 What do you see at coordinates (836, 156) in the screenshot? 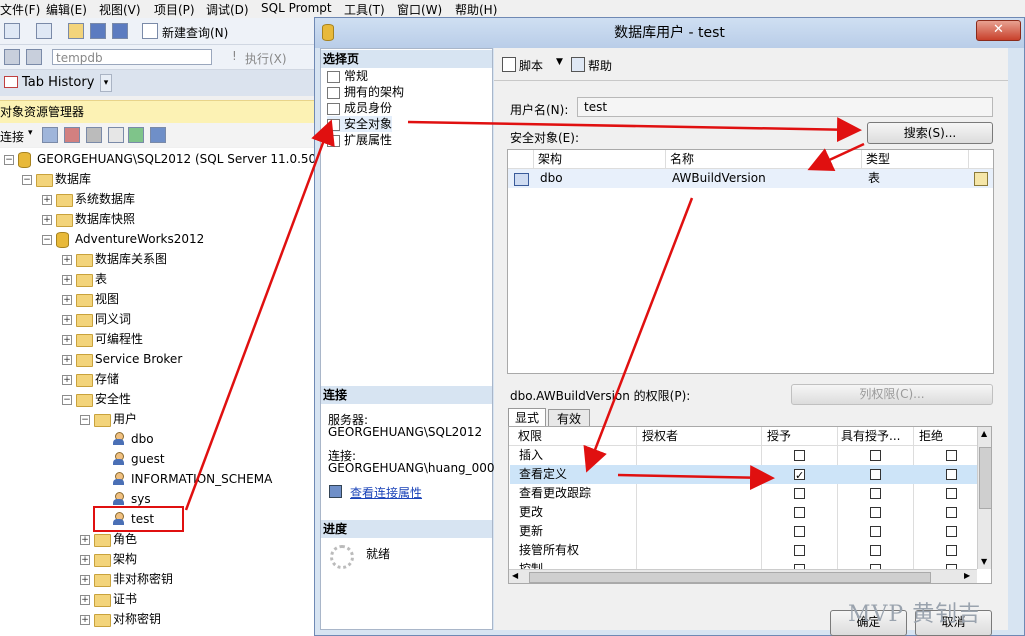
I see `arrow-search-to-row` at bounding box center [836, 156].